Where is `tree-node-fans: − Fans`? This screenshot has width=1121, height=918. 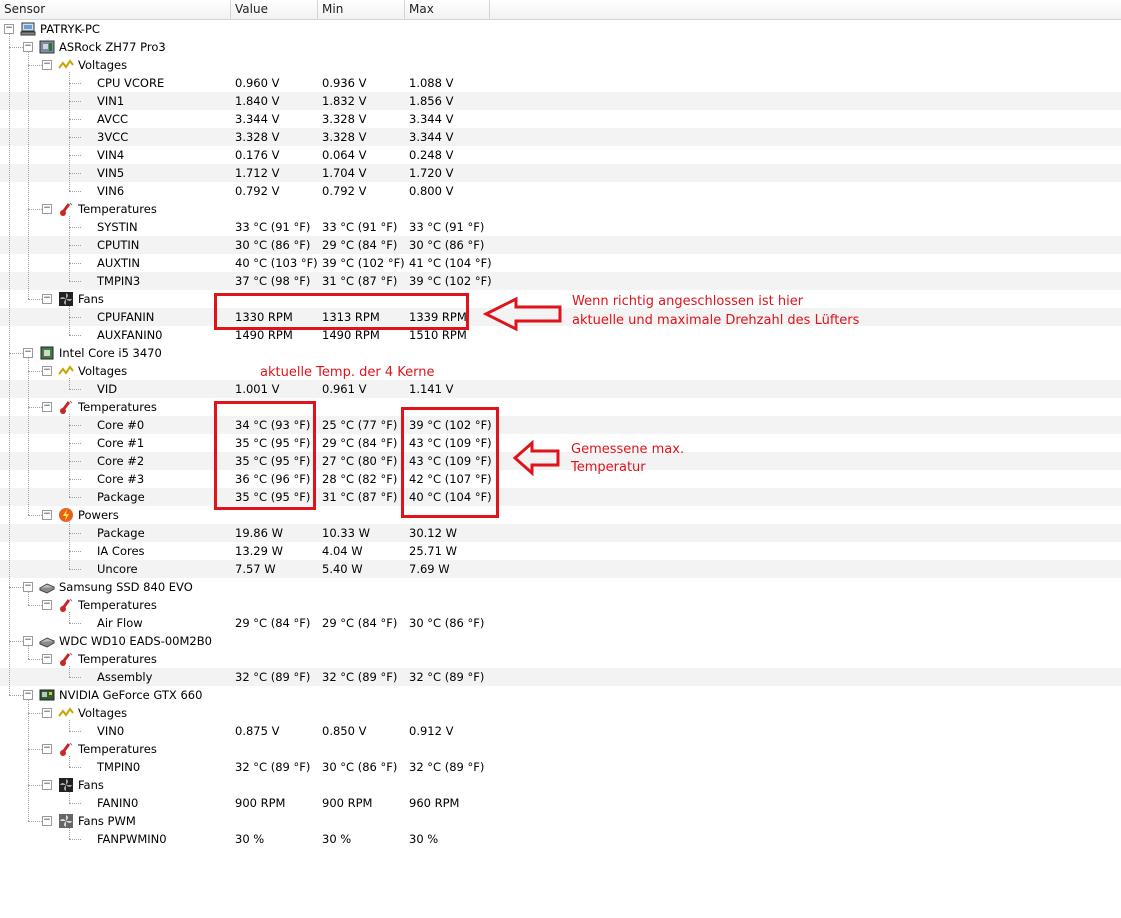
tree-node-fans: − Fans is located at coordinates (560, 785).